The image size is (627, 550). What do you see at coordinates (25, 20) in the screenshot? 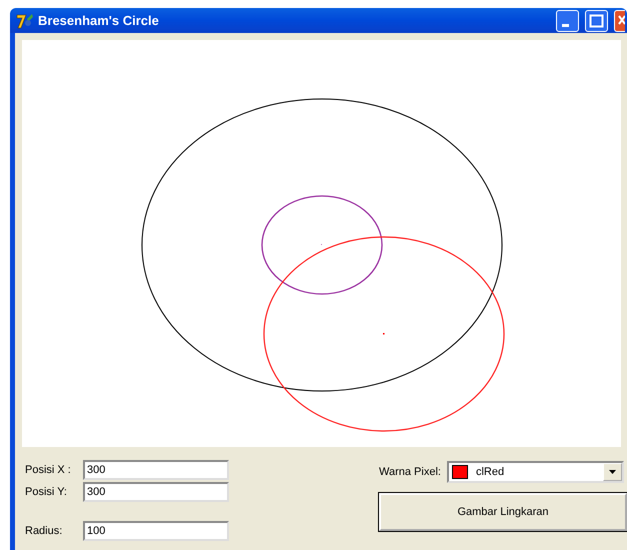
I see `app-icon` at bounding box center [25, 20].